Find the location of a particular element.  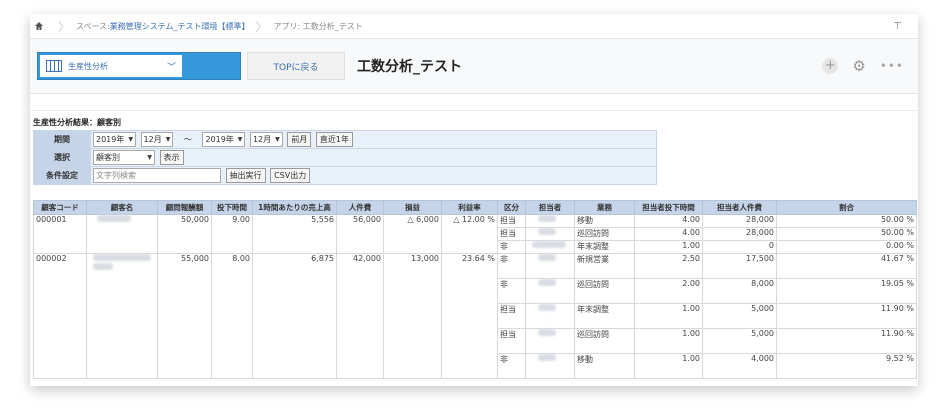

condition-controls: 文字列検索 抽出実行 CSV出力 is located at coordinates (373, 175).